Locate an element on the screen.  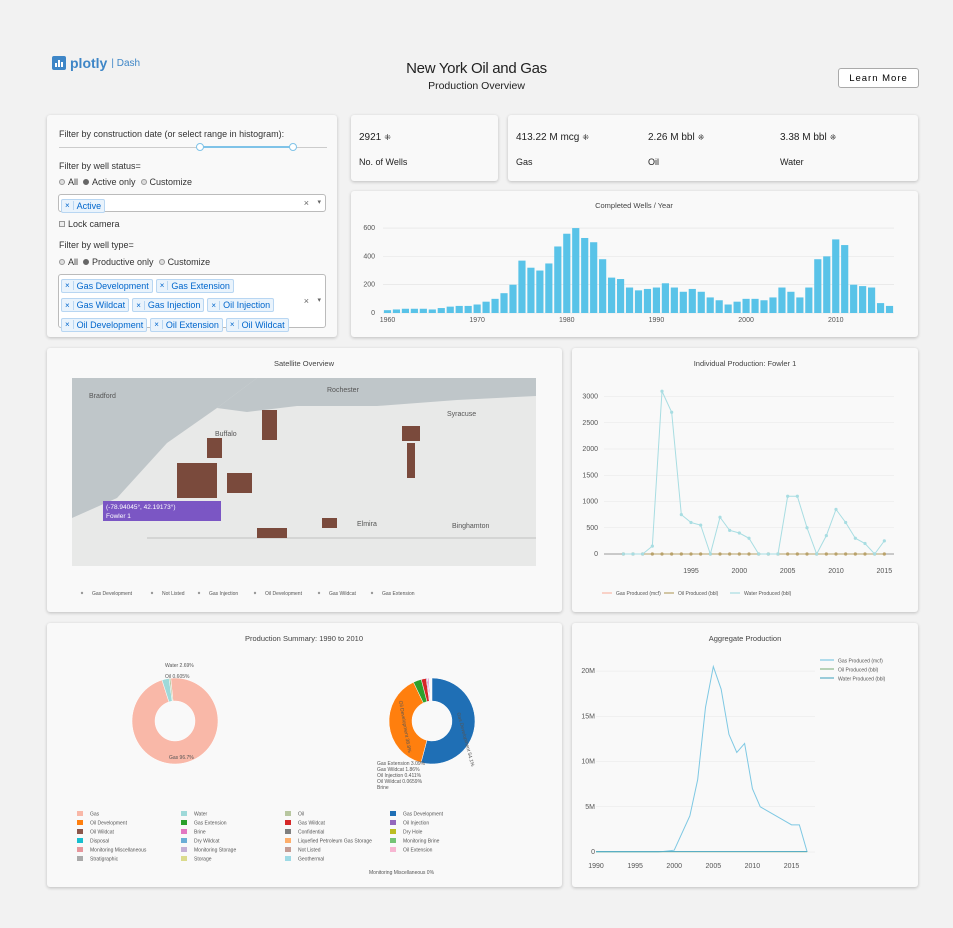
type-tag: × Oil Injection is located at coordinates (241, 305).